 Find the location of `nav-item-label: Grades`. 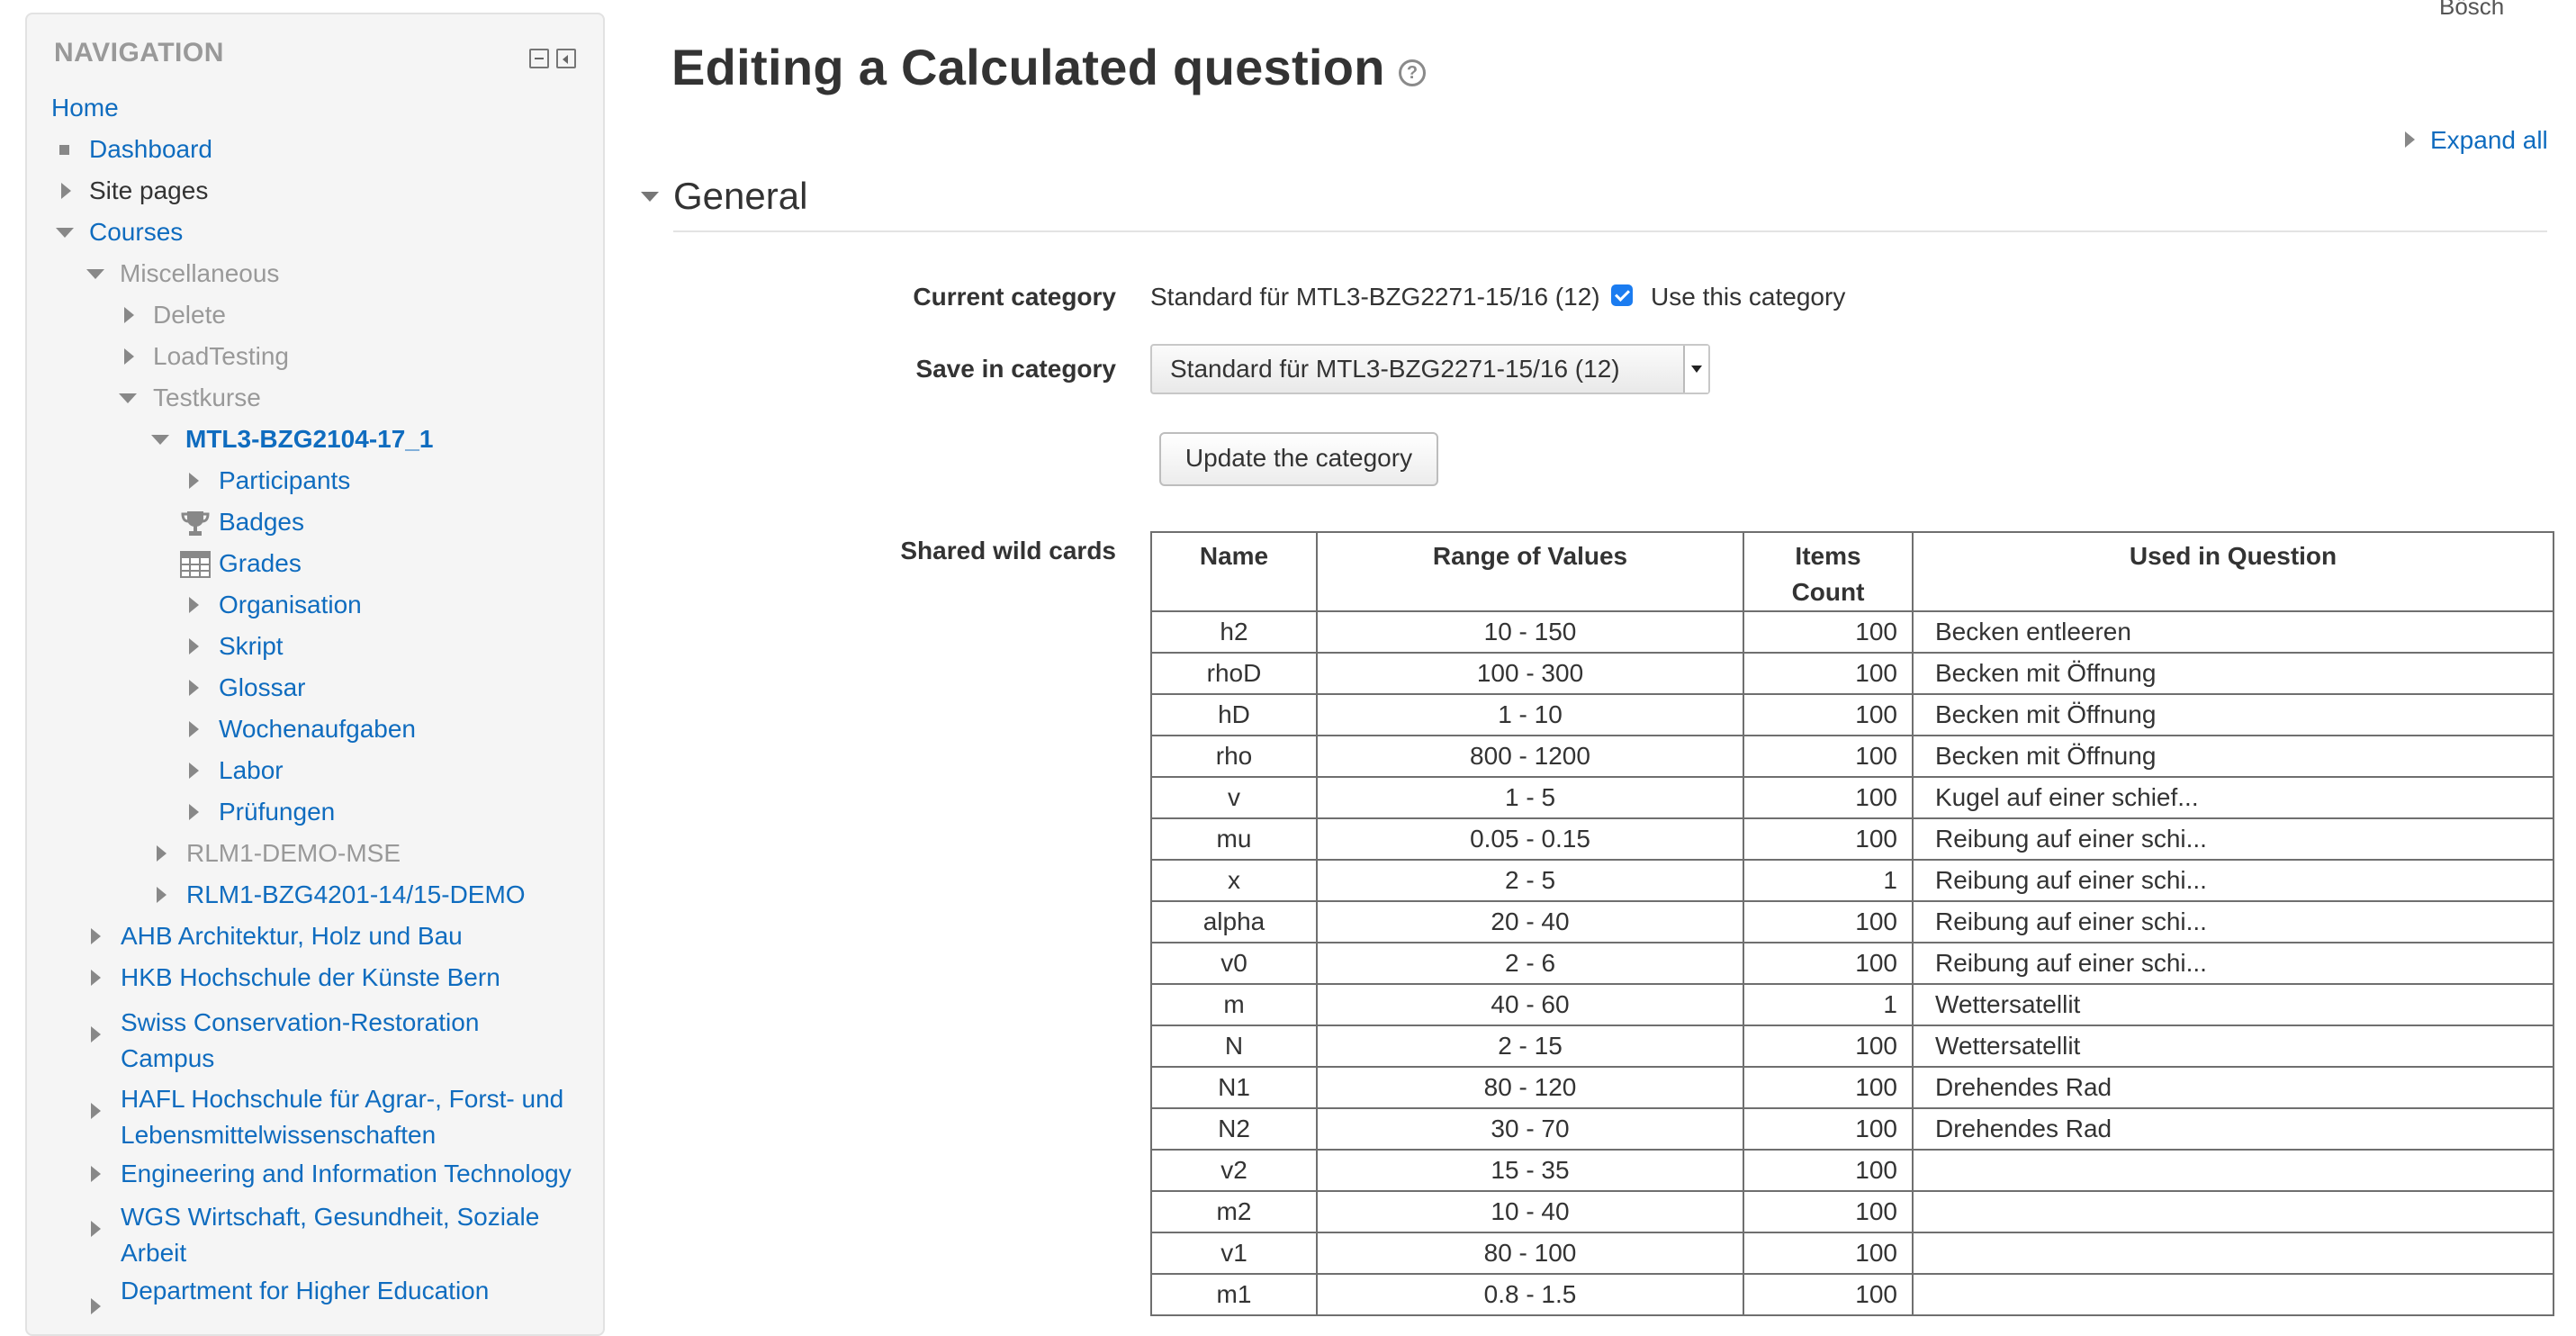

nav-item-label: Grades is located at coordinates (260, 563).